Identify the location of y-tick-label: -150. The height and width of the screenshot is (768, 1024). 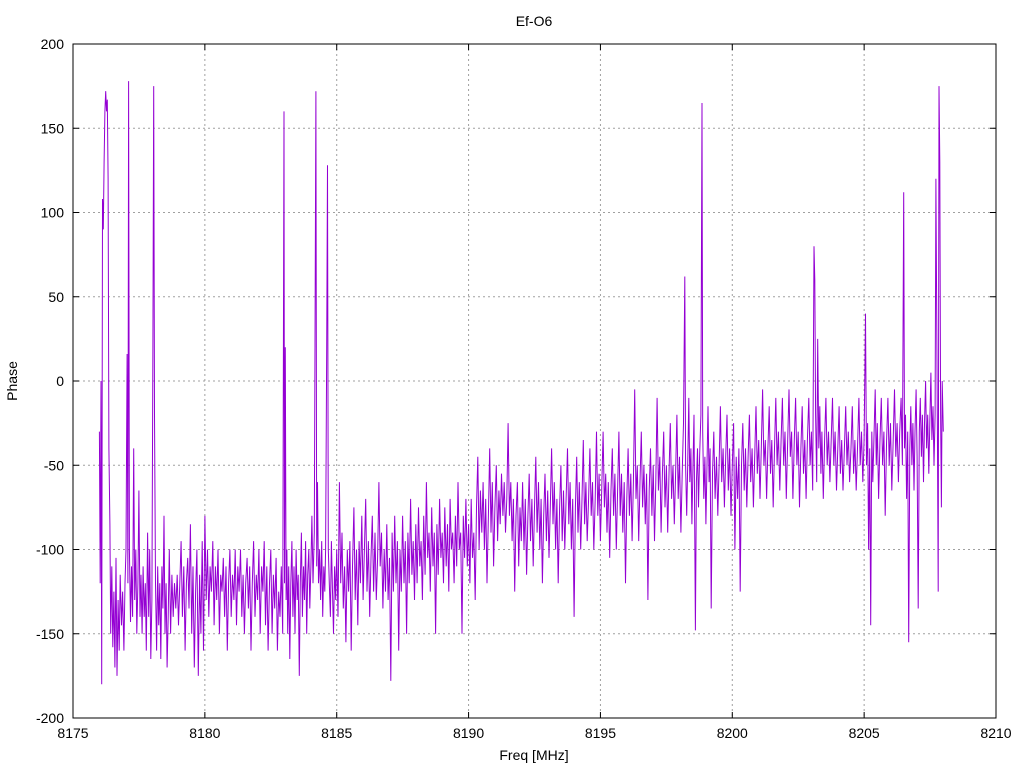
(50, 634).